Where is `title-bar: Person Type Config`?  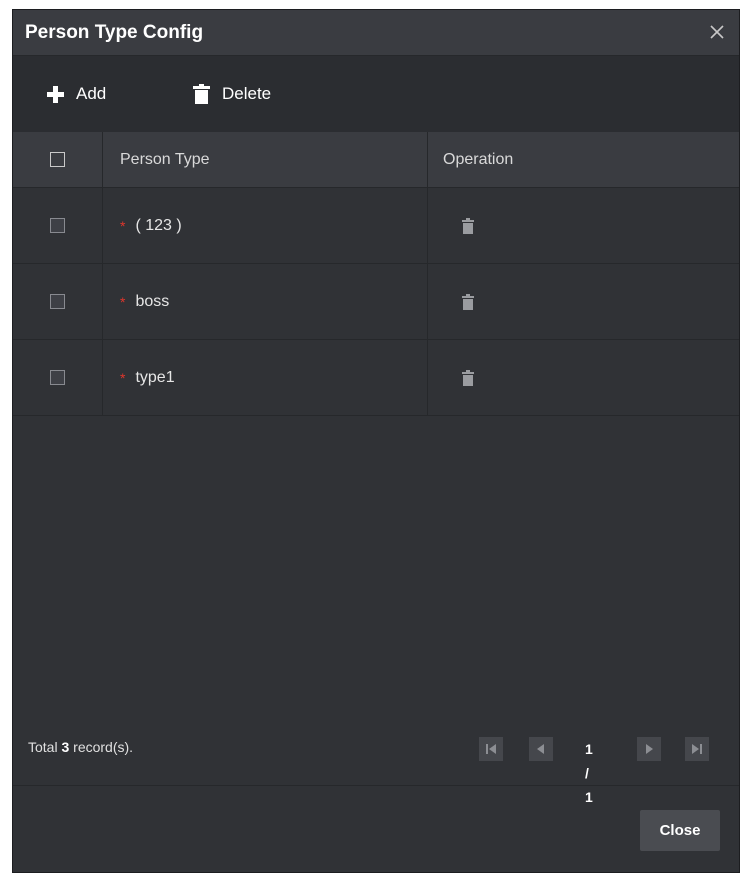
title-bar: Person Type Config is located at coordinates (376, 33).